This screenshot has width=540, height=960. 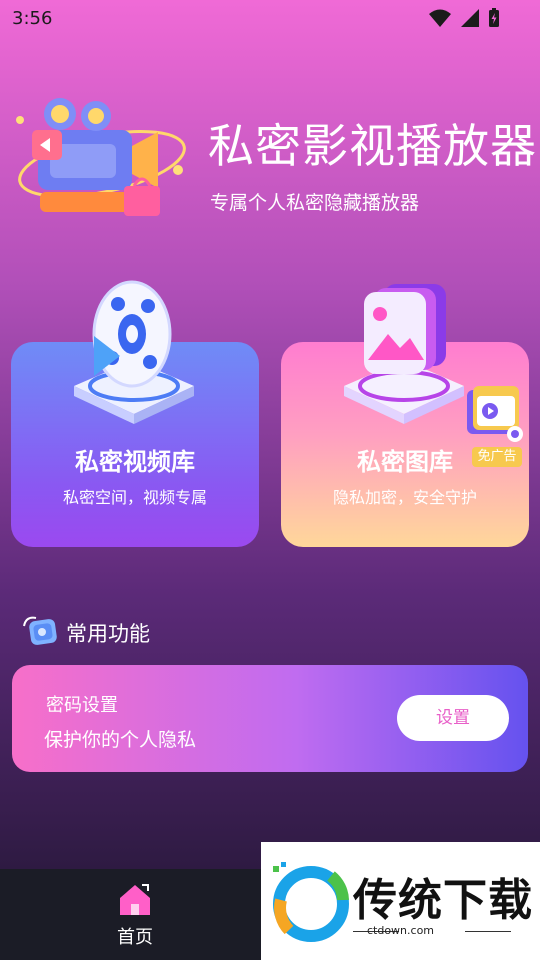 What do you see at coordinates (134, 497) in the screenshot?
I see `card-description: 私密空间，视频专属` at bounding box center [134, 497].